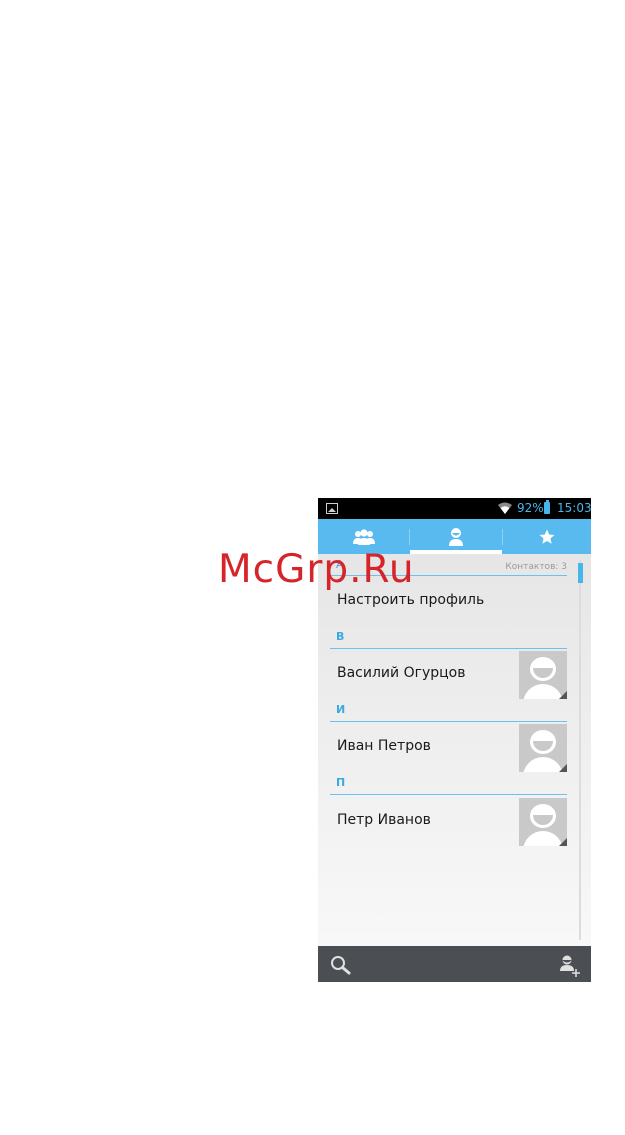 The height and width of the screenshot is (1135, 625). I want to click on watermark-logo: McGrp.Ru, so click(316, 569).